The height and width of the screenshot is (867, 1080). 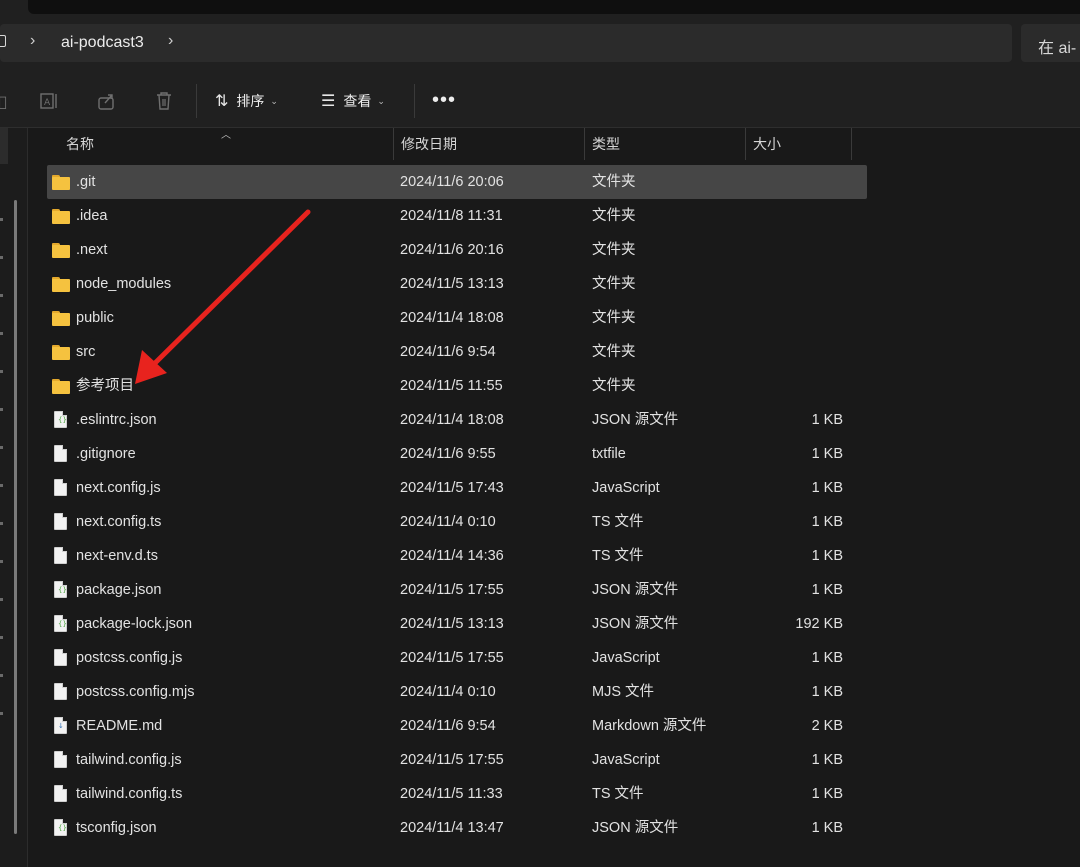 I want to click on nav-scrollbar, so click(x=15, y=517).